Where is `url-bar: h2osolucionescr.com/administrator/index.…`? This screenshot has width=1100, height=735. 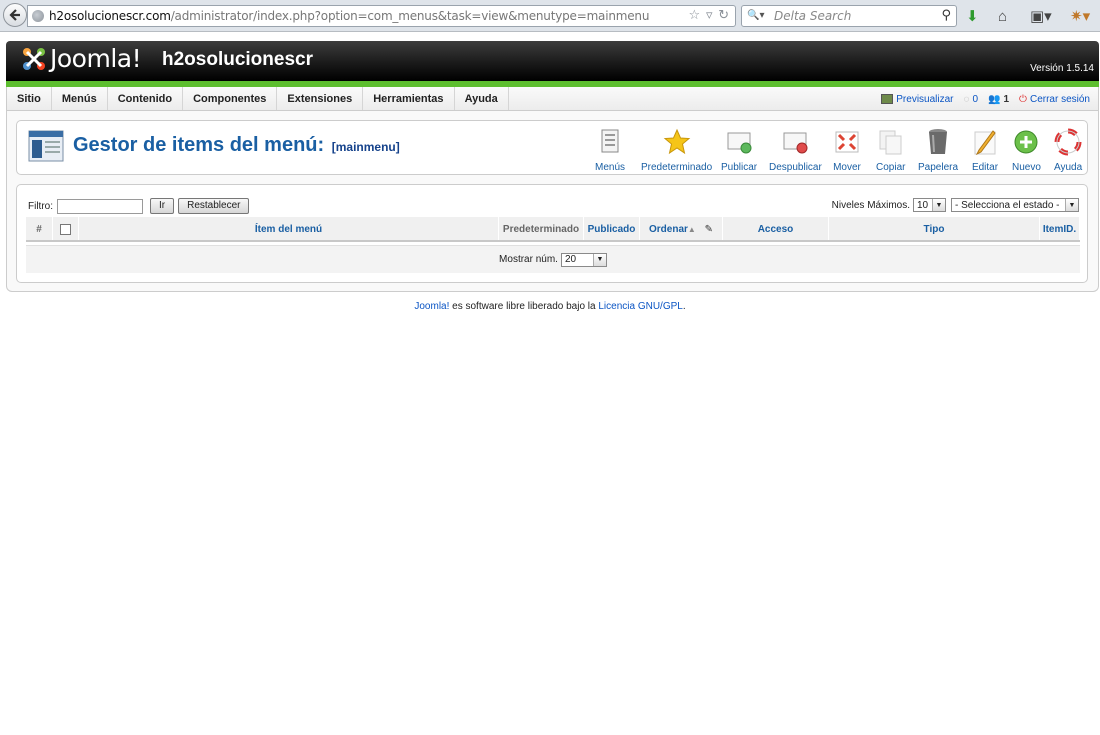 url-bar: h2osolucionescr.com/administrator/index.… is located at coordinates (381, 16).